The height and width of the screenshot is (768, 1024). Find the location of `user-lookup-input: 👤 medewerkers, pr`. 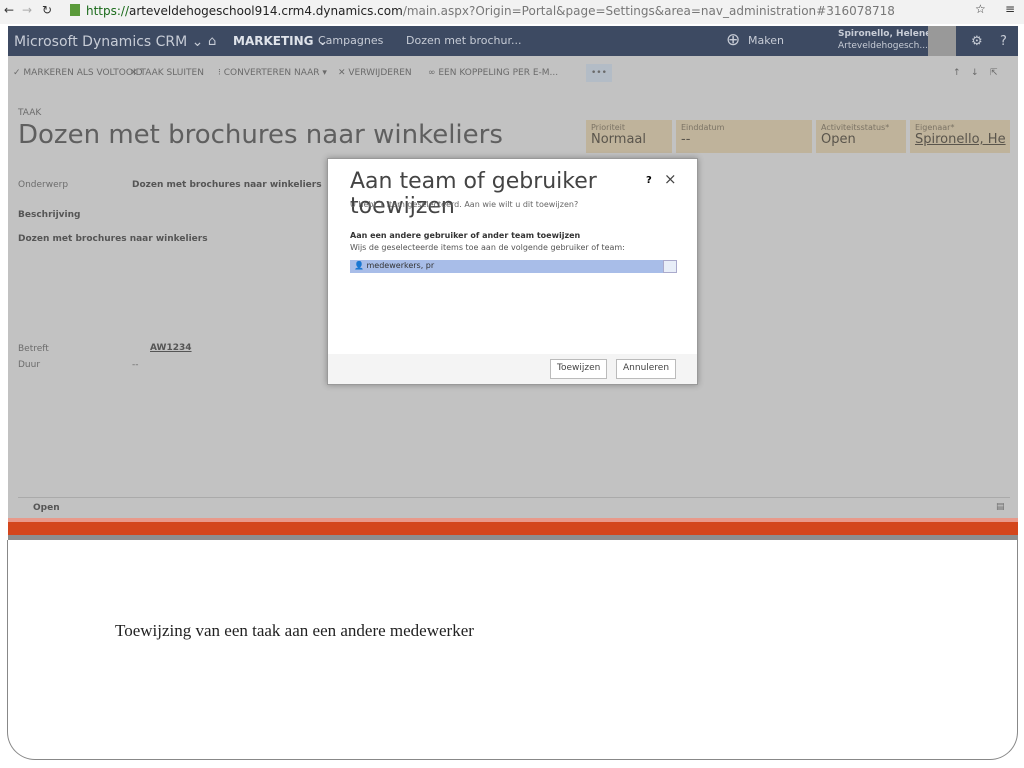

user-lookup-input: 👤 medewerkers, pr is located at coordinates (513, 266).